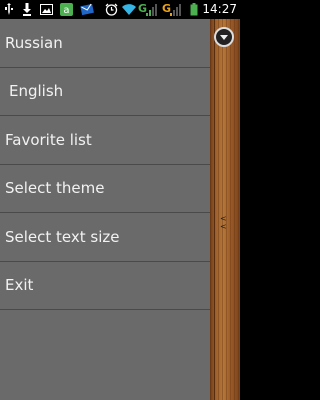 This screenshot has width=320, height=400. I want to click on wood-background: < <, so click(225, 209).